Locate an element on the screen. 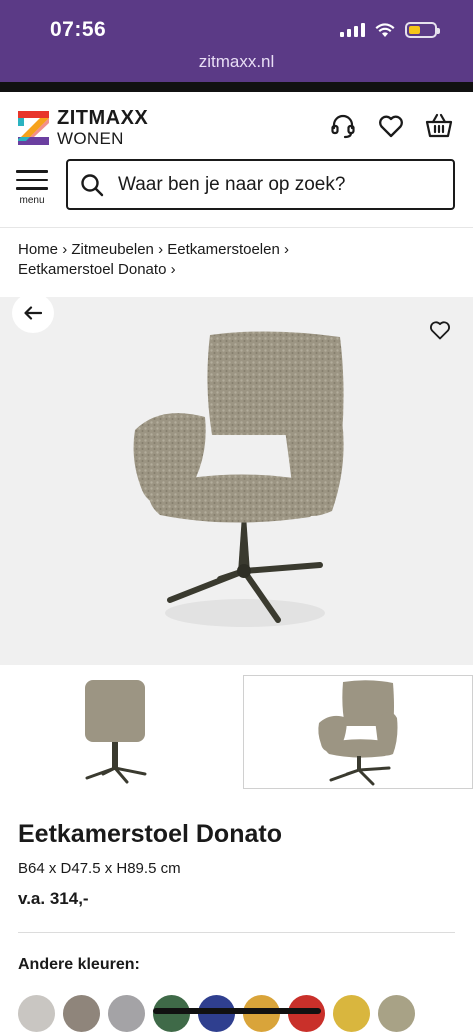 The width and height of the screenshot is (473, 1032). breadcrumb-current: Eetkamerstoel Donato is located at coordinates (92, 269).